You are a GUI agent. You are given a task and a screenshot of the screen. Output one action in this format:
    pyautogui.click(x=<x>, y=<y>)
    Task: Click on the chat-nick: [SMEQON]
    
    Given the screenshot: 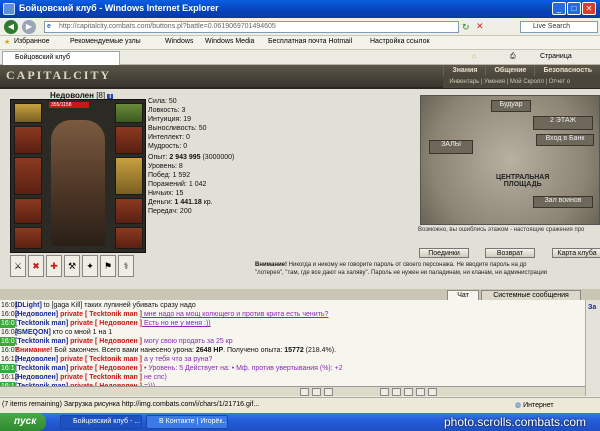 What is the action you would take?
    pyautogui.click(x=33, y=332)
    